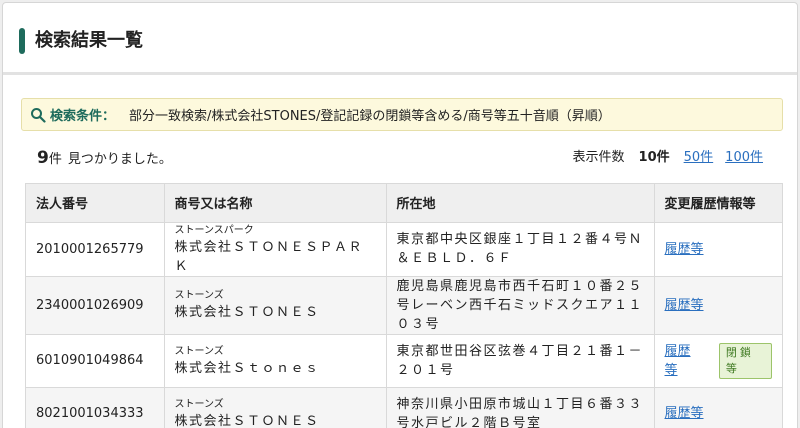  I want to click on search-icon, so click(38, 115).